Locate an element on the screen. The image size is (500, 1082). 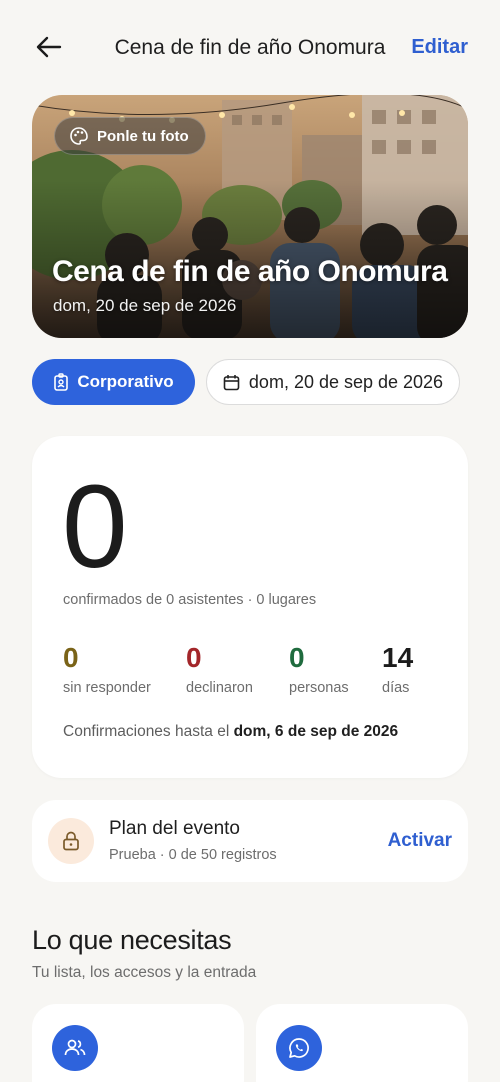
guest-list-tile is located at coordinates (138, 1043).